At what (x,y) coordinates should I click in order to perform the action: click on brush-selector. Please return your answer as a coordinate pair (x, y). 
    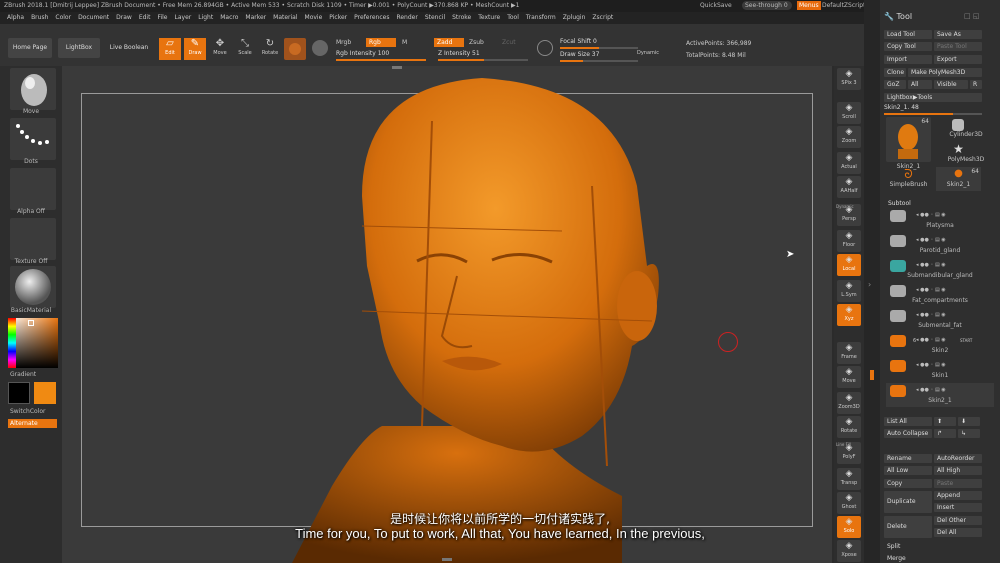
    Looking at the image, I should click on (33, 89).